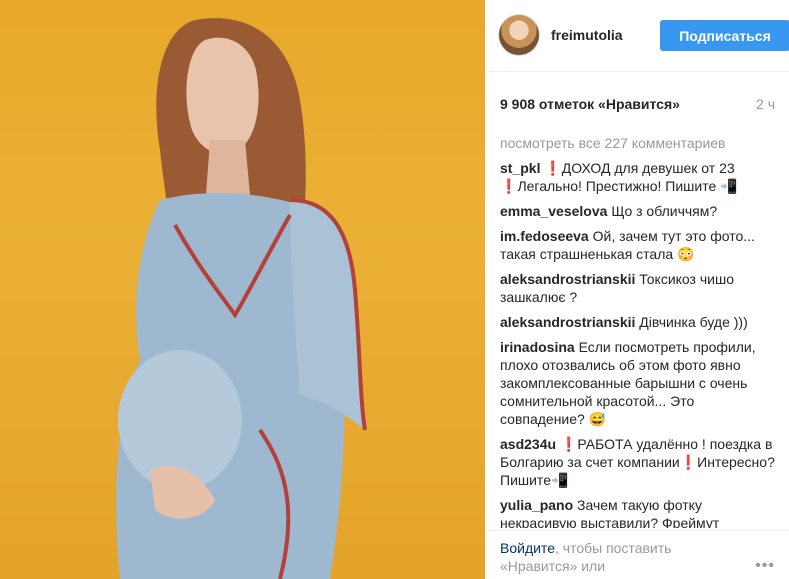 Image resolution: width=789 pixels, height=579 pixels. What do you see at coordinates (590, 104) in the screenshot?
I see `likes-count: 9 908 отметок «Нравится»` at bounding box center [590, 104].